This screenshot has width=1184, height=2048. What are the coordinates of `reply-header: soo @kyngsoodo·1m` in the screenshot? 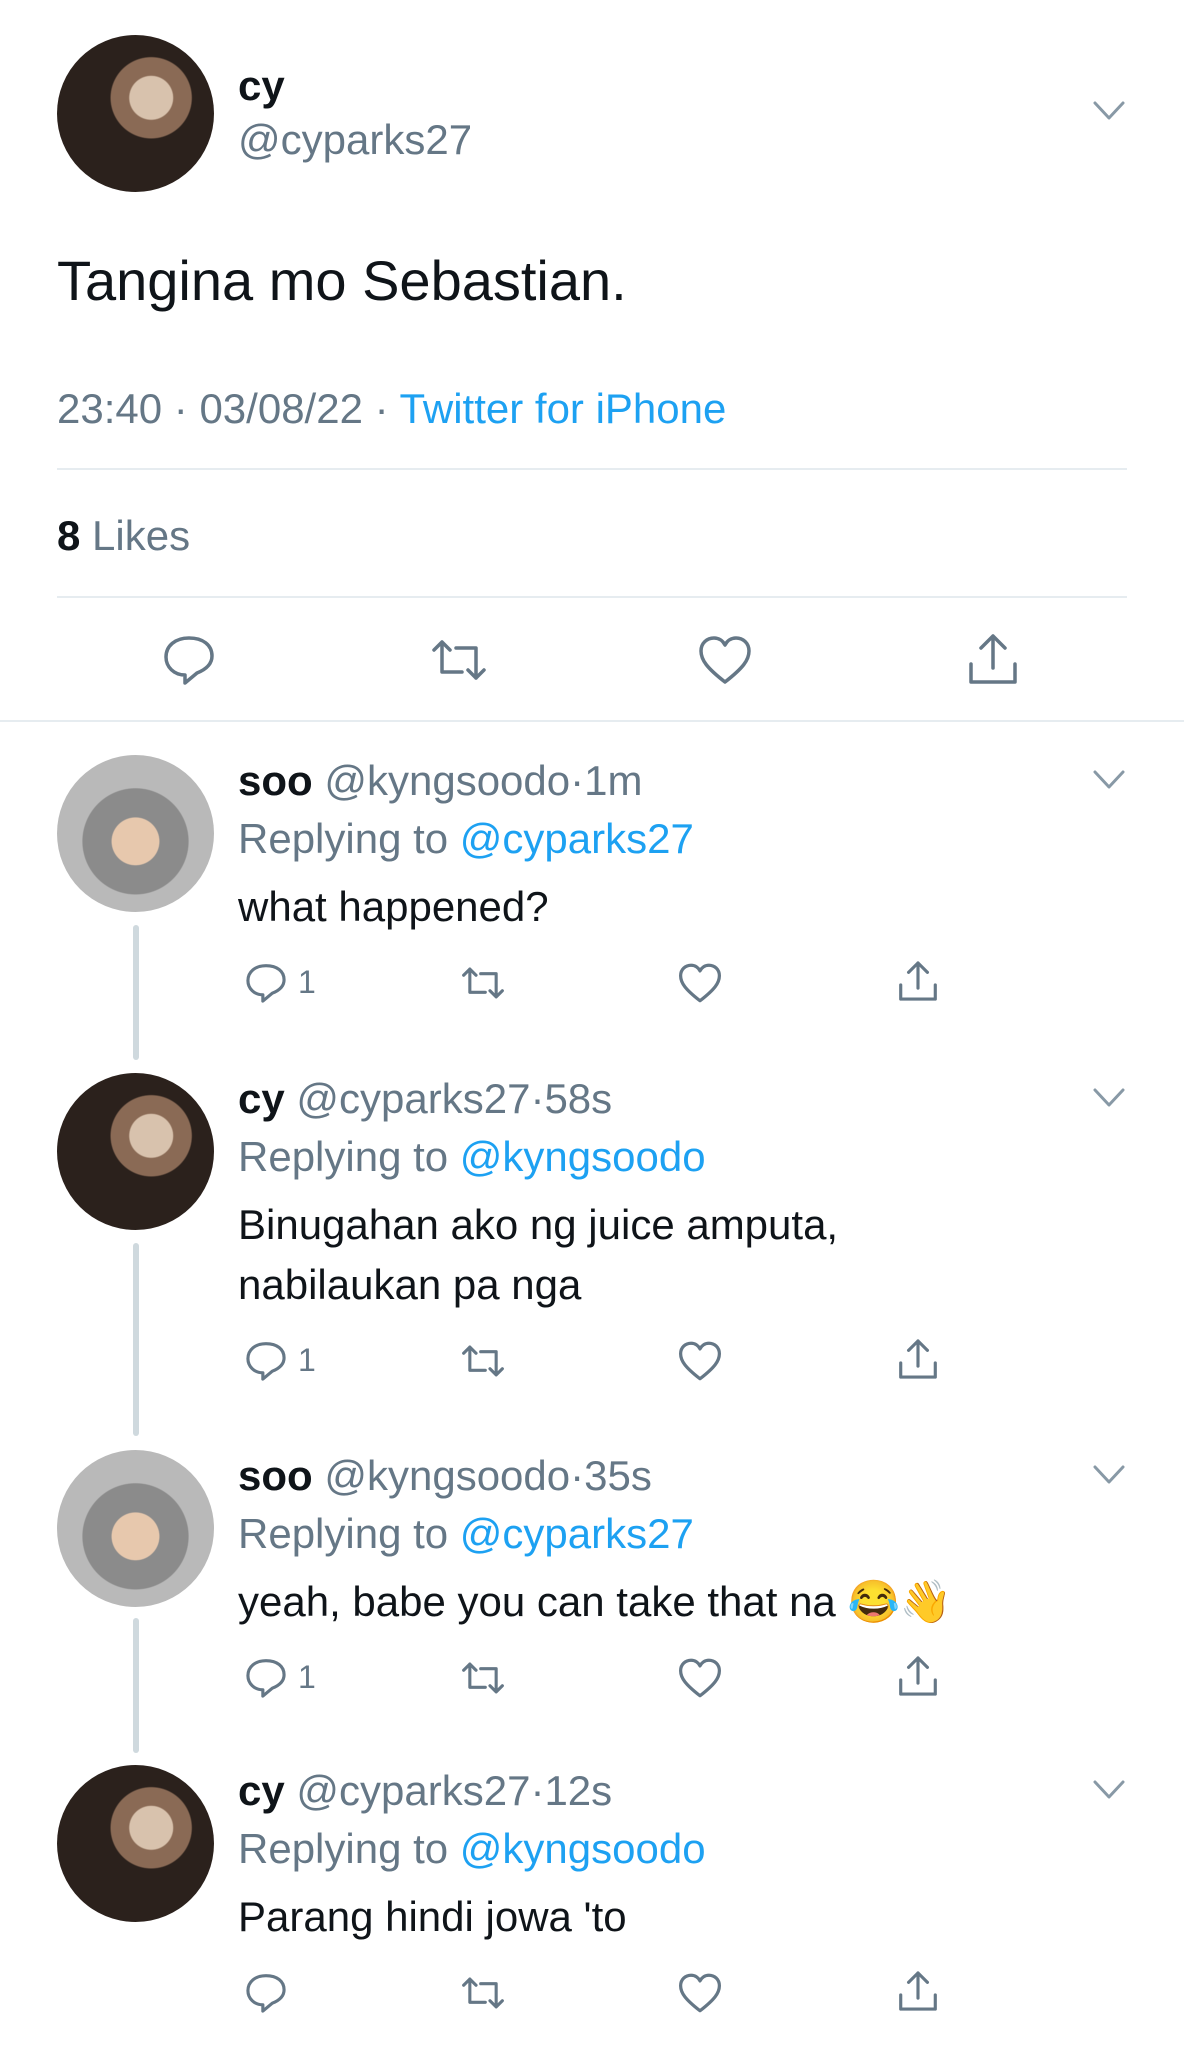 It's located at (440, 781).